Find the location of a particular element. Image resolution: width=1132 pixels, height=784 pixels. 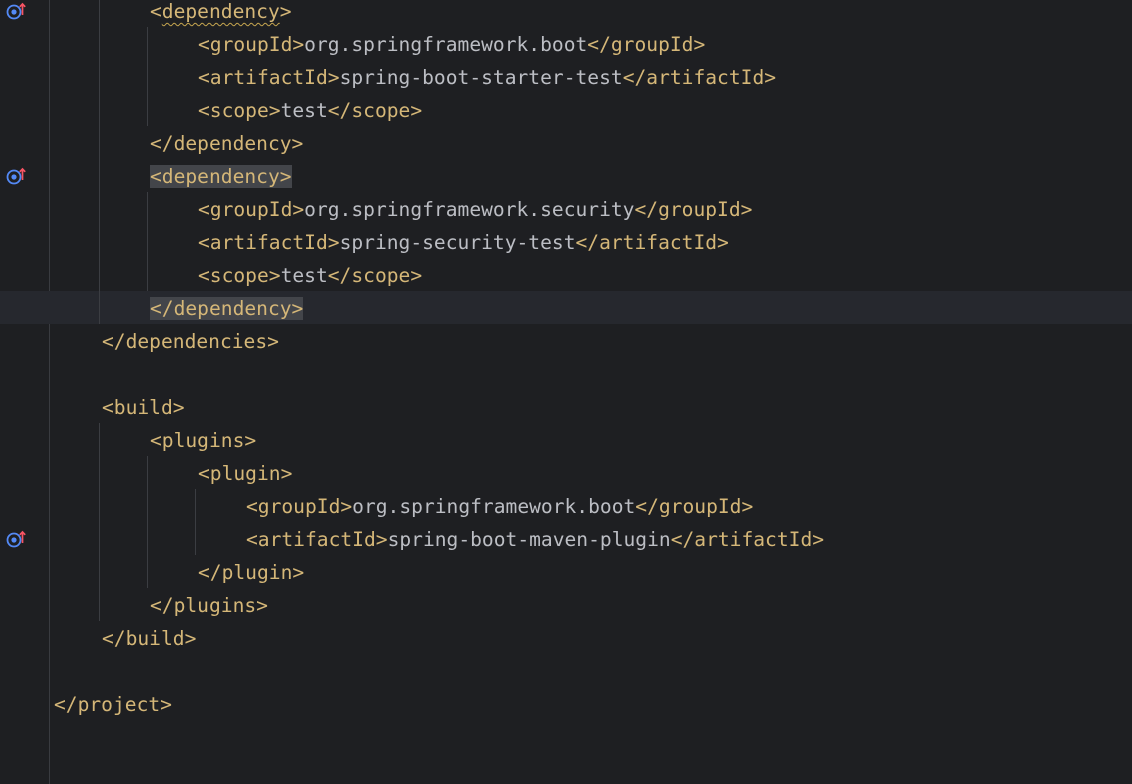

tag-value: spring-security-test is located at coordinates (457, 242).